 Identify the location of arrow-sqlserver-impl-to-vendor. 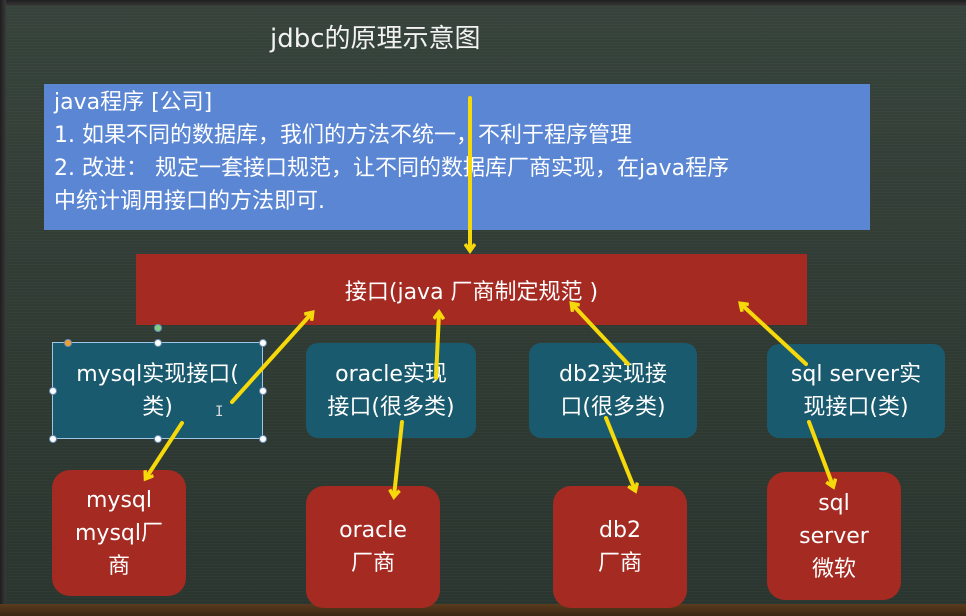
(820, 453).